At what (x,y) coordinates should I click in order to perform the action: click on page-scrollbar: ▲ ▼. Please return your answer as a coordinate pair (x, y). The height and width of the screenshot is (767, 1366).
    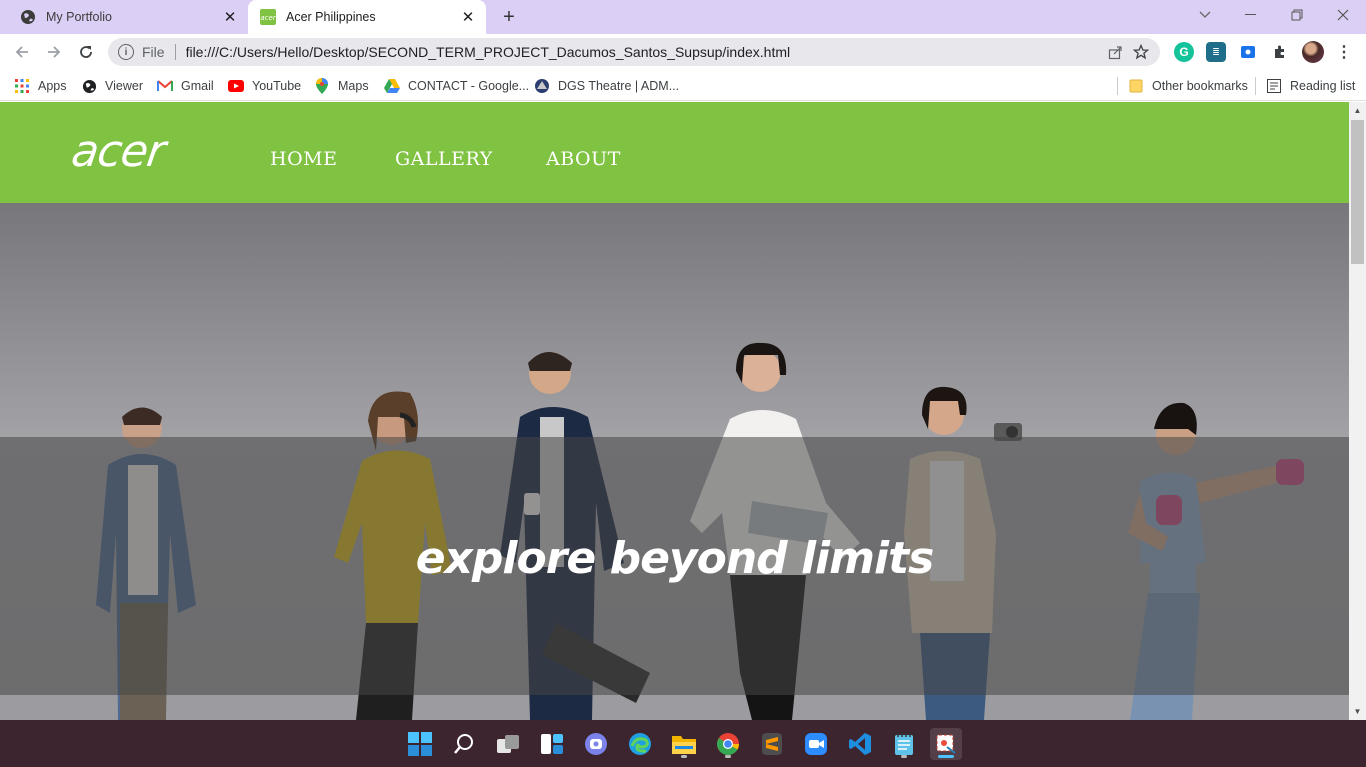
    Looking at the image, I should click on (1357, 411).